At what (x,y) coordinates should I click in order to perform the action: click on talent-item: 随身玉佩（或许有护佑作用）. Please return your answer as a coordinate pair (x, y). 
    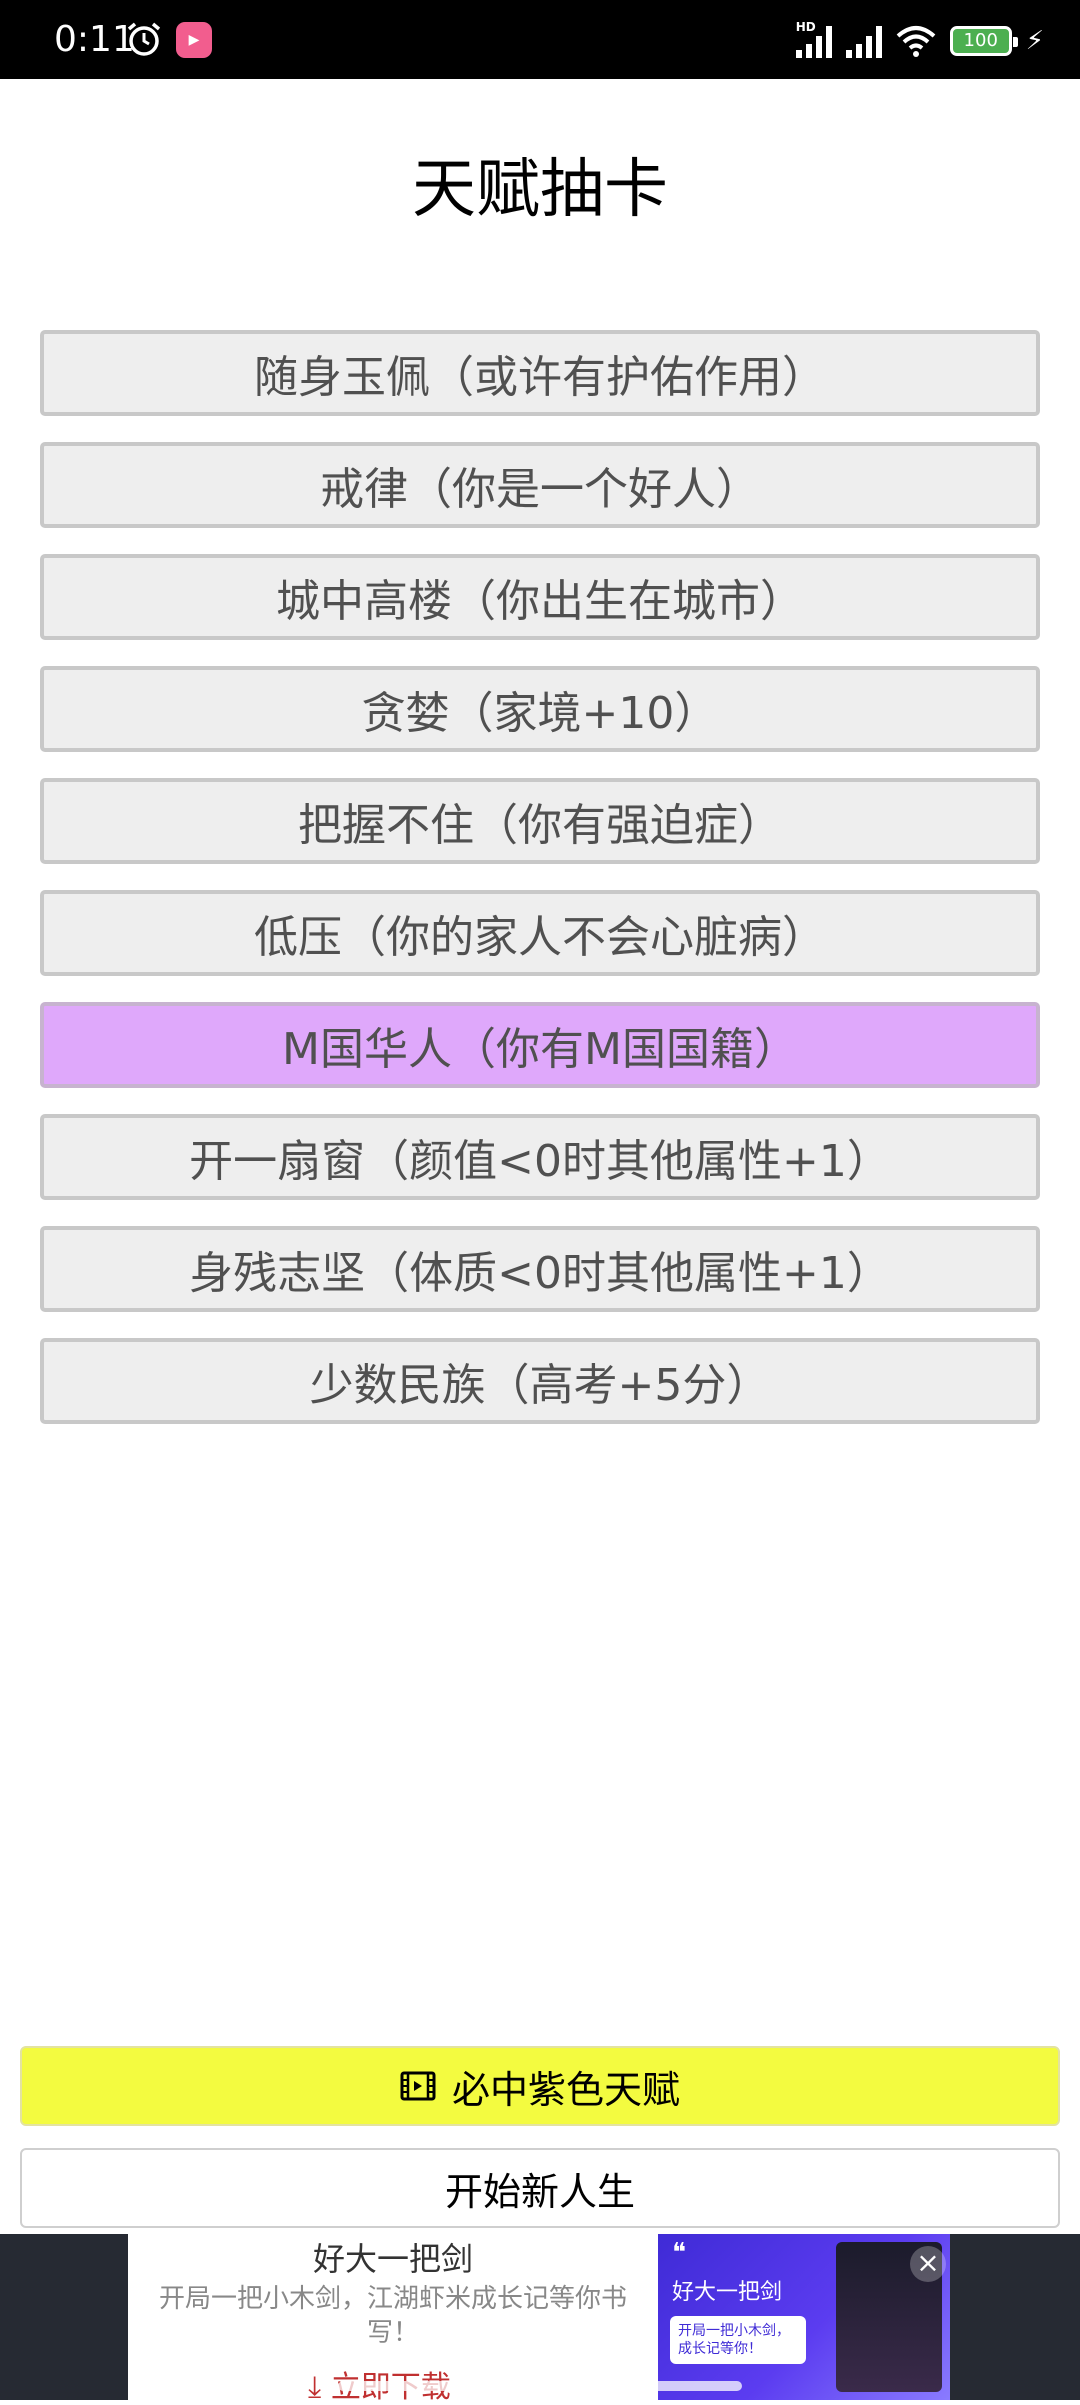
    Looking at the image, I should click on (540, 373).